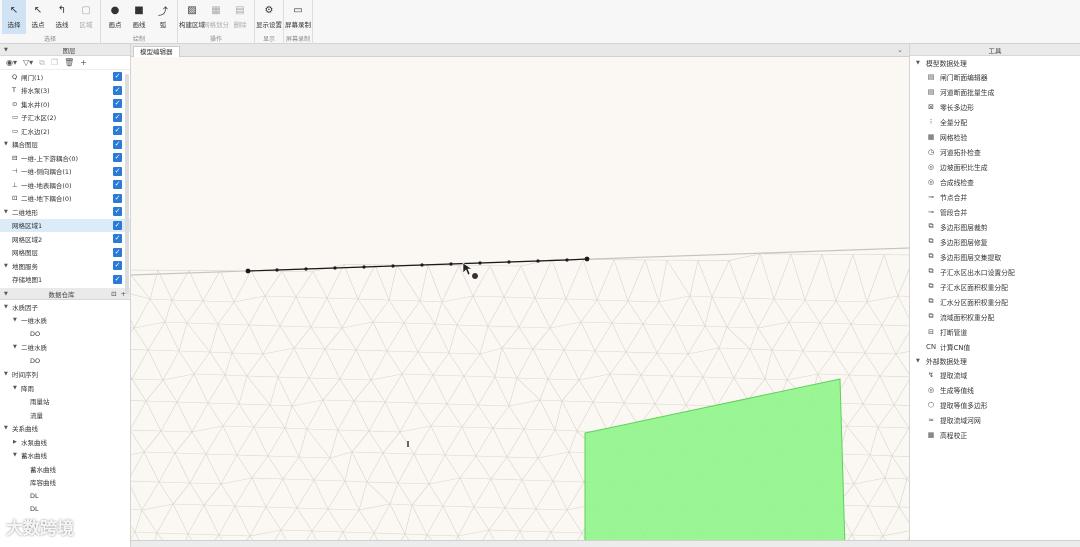  Describe the element at coordinates (995, 256) in the screenshot. I see `tool-item: ⧉ 多边形图层交集提取` at that location.